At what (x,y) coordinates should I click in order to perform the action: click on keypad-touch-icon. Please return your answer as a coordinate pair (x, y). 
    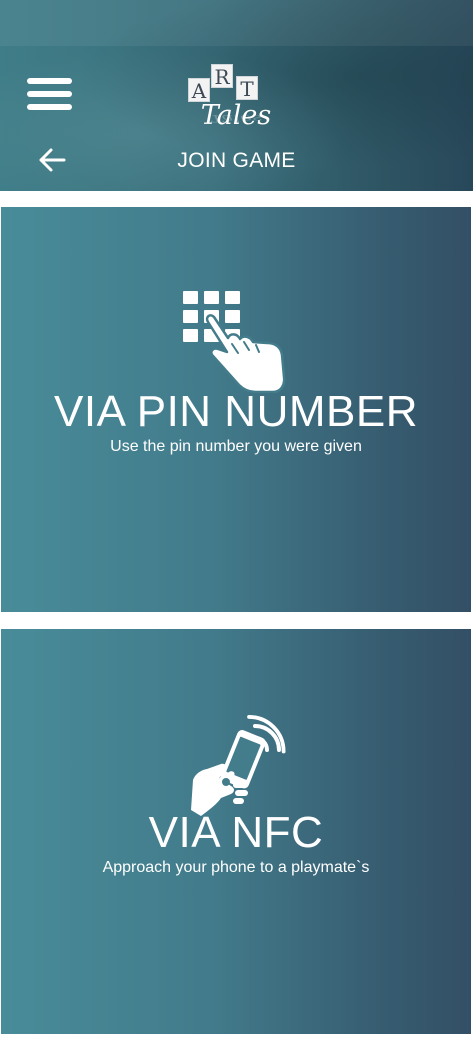
    Looking at the image, I should click on (236, 341).